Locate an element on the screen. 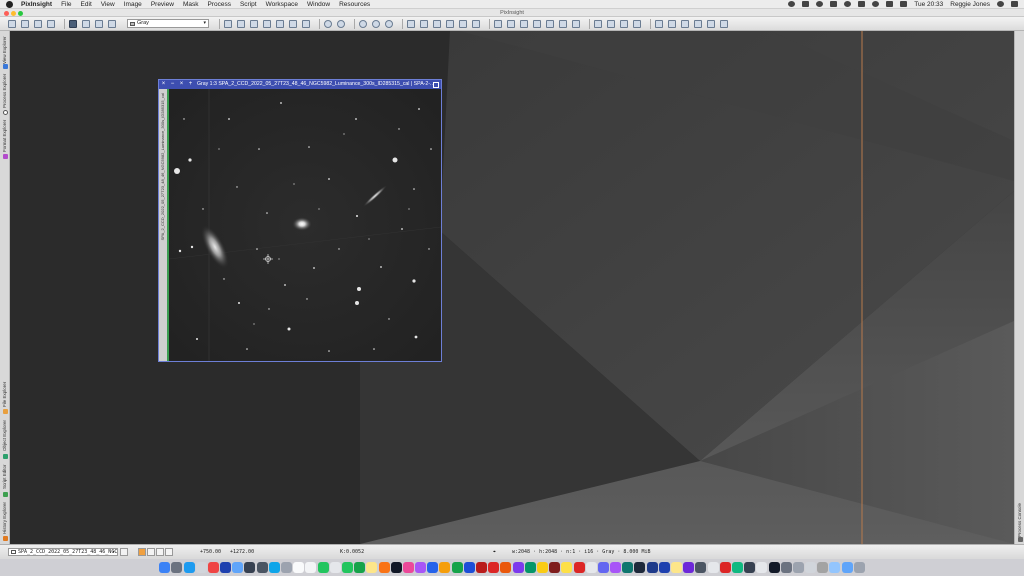  tab-file-explorer: File Explorer is located at coordinates (5, 394).